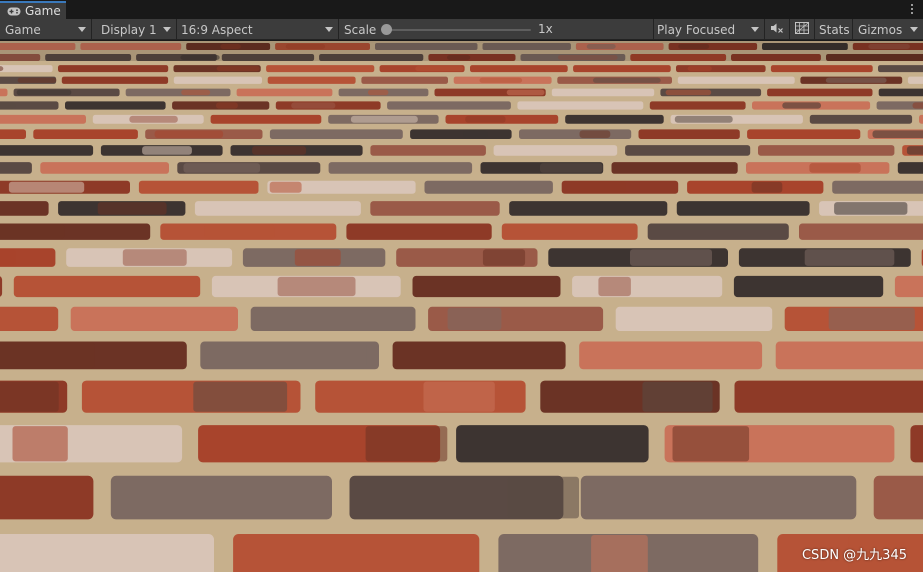 Image resolution: width=923 pixels, height=572 pixels. I want to click on view-mode-value: Game, so click(23, 29).